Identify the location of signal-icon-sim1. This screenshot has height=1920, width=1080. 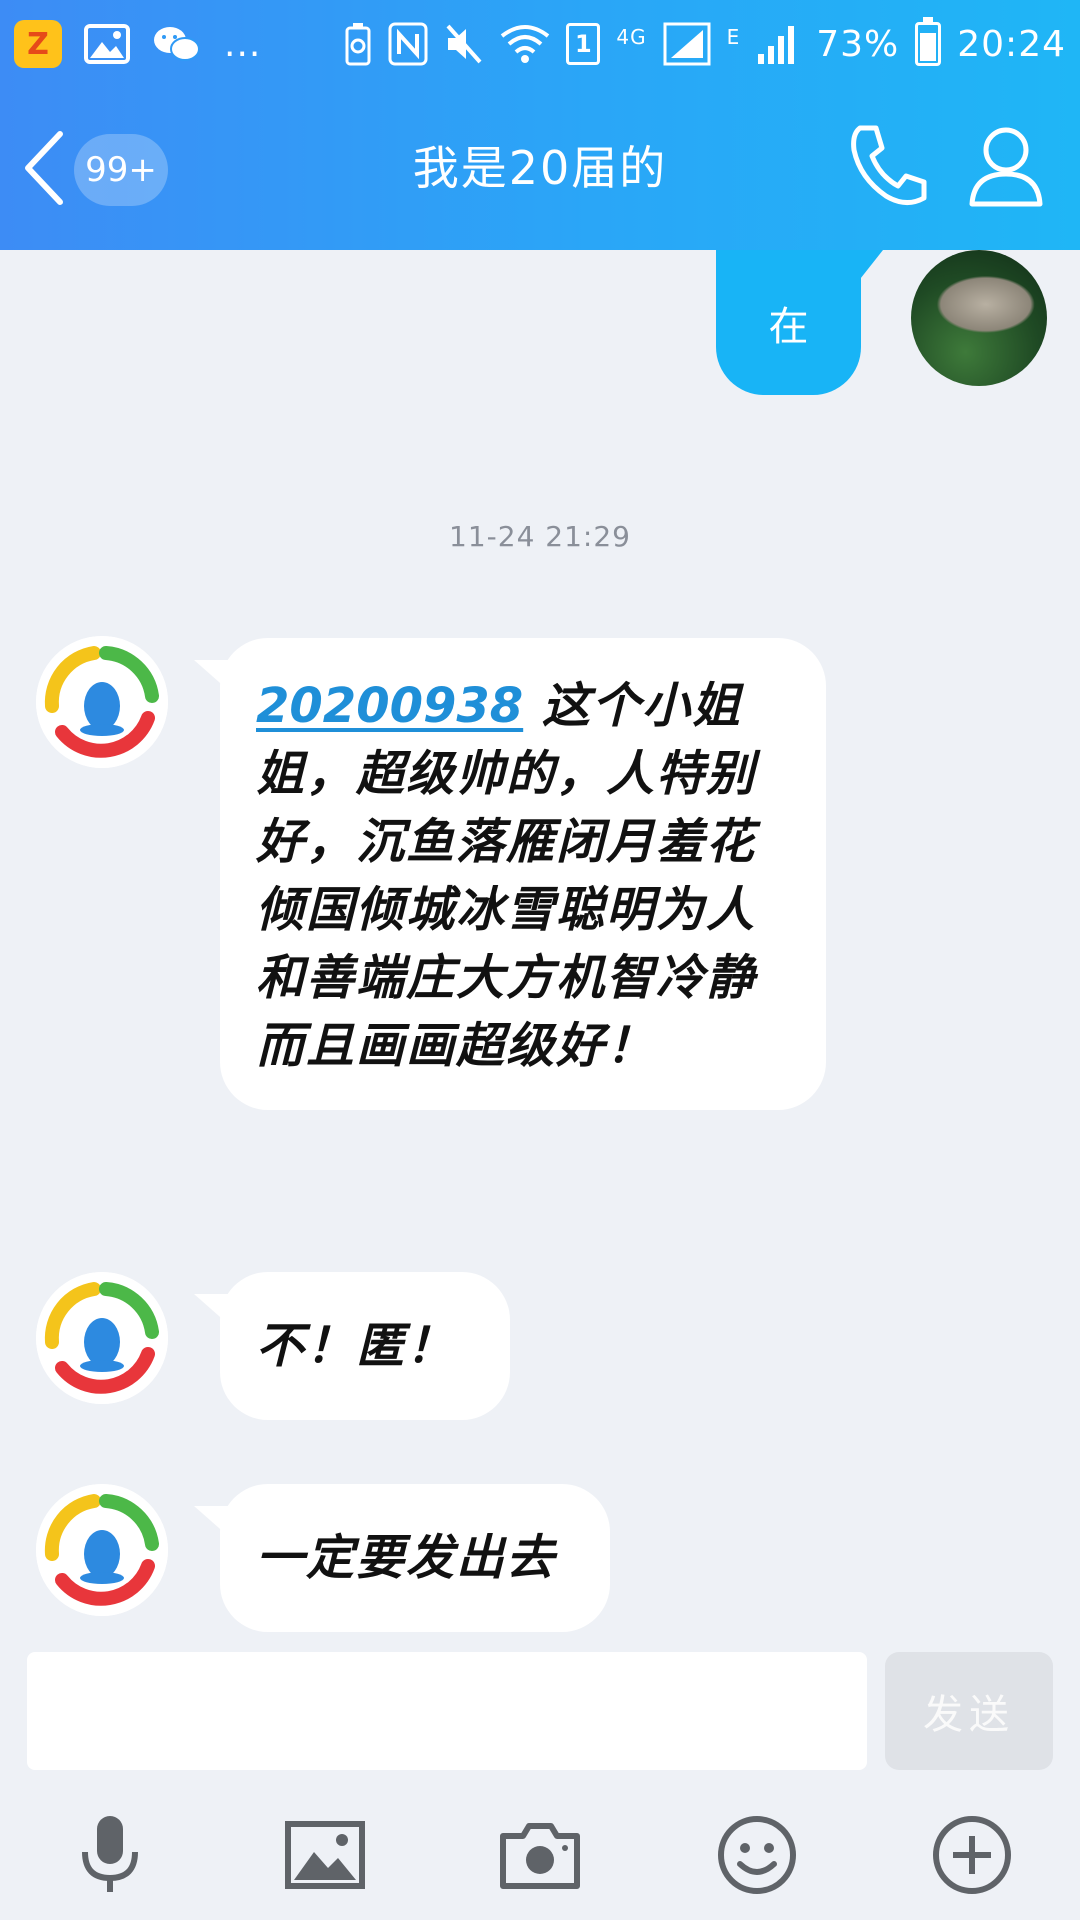
(687, 44).